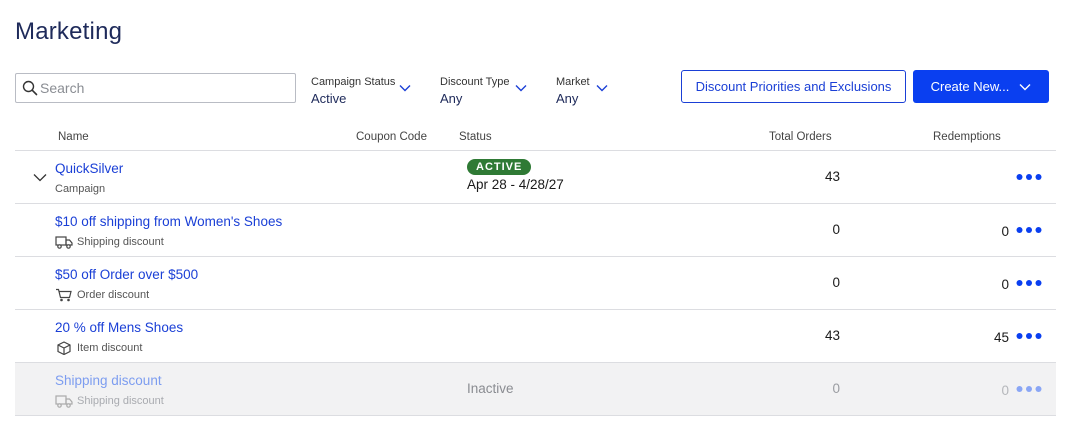 This screenshot has height=423, width=1068. Describe the element at coordinates (73, 137) in the screenshot. I see `column-header-name: Name` at that location.